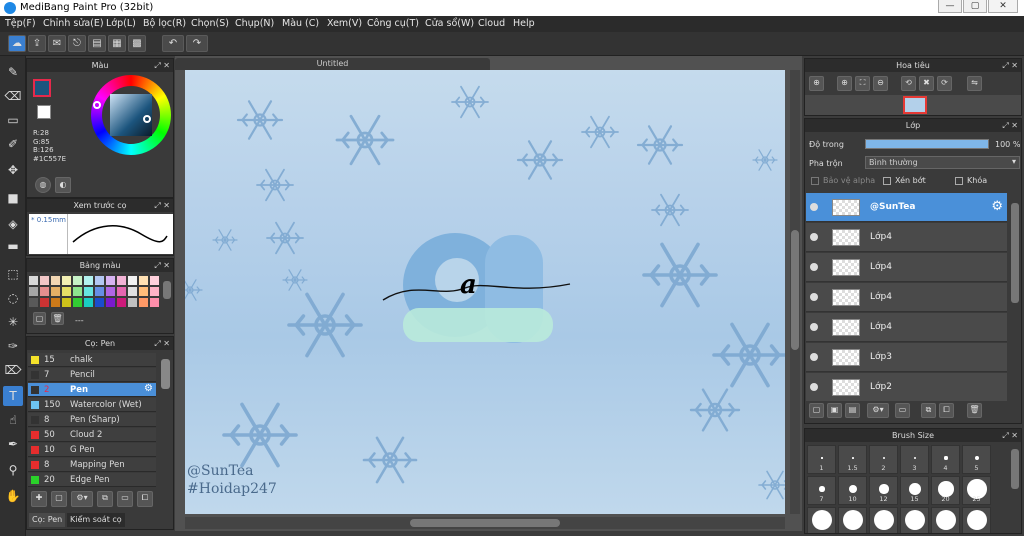  What do you see at coordinates (137, 43) in the screenshot?
I see `tiles-icon: ▩` at bounding box center [137, 43].